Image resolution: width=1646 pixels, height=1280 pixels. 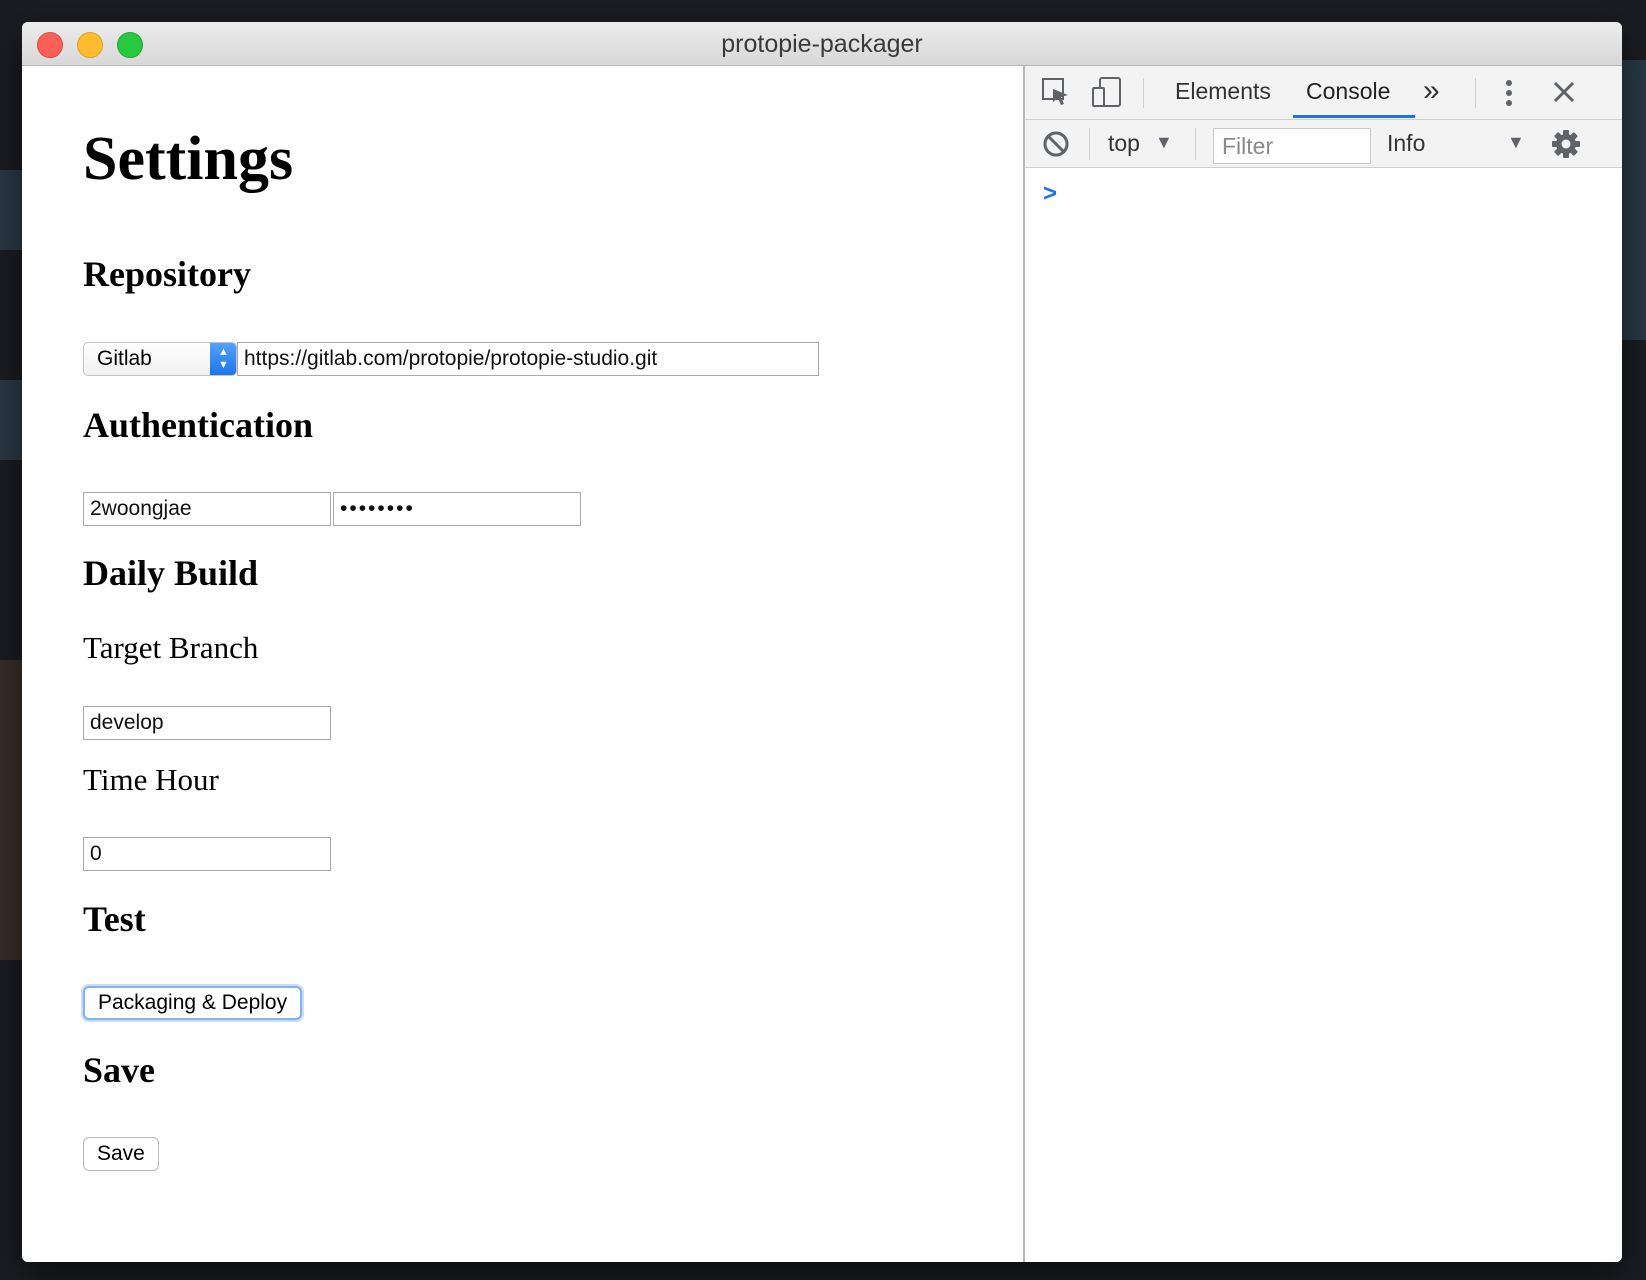 What do you see at coordinates (198, 425) in the screenshot?
I see `authentication-heading: Authentication` at bounding box center [198, 425].